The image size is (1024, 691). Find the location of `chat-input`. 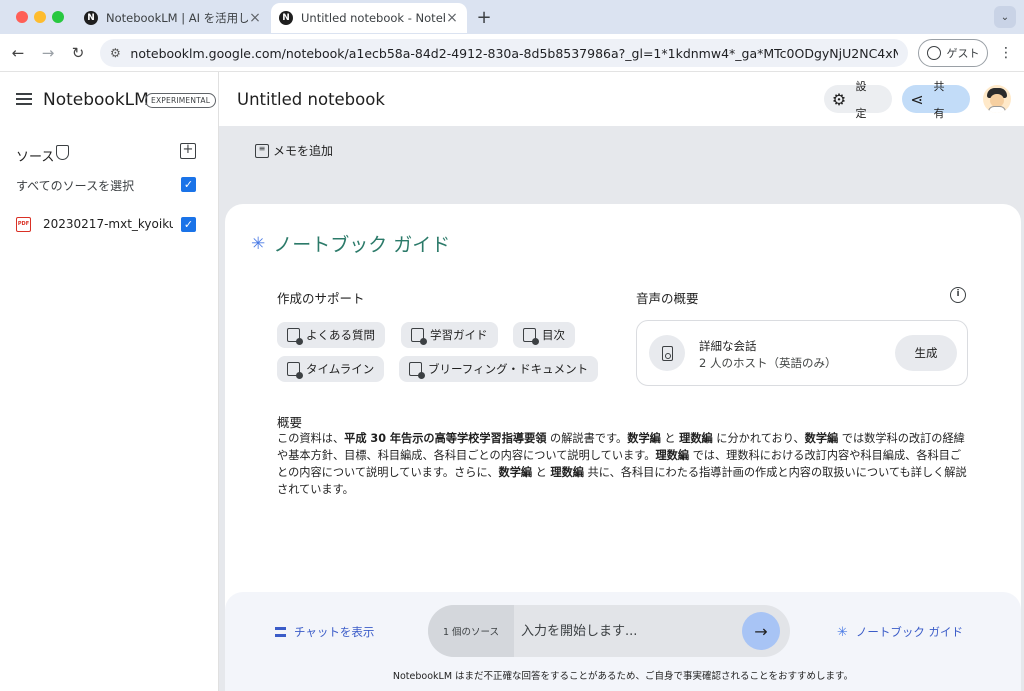

chat-input is located at coordinates (626, 631).